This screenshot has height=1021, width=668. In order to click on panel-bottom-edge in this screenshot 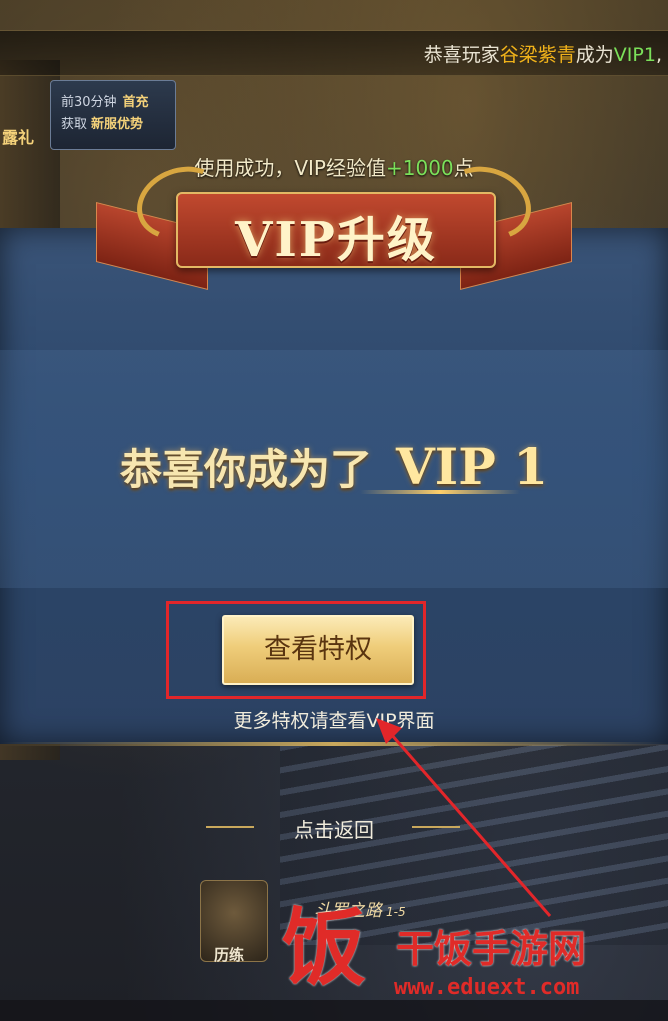, I will do `click(334, 744)`.